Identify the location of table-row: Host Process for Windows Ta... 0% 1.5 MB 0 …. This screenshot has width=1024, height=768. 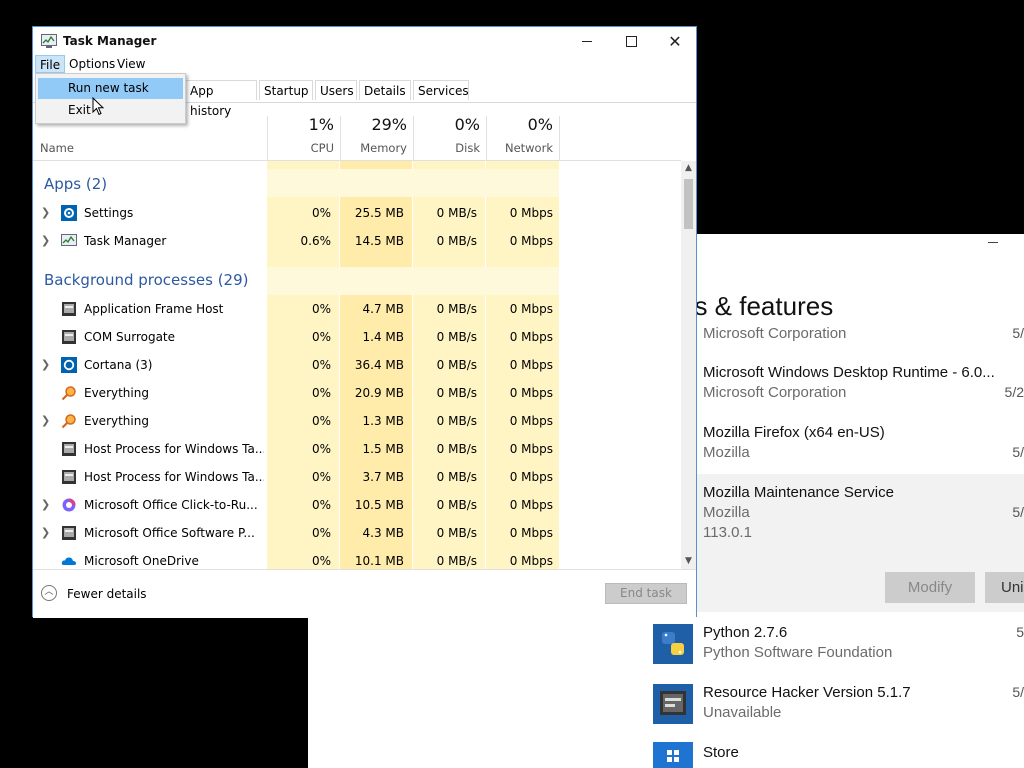
(296, 449).